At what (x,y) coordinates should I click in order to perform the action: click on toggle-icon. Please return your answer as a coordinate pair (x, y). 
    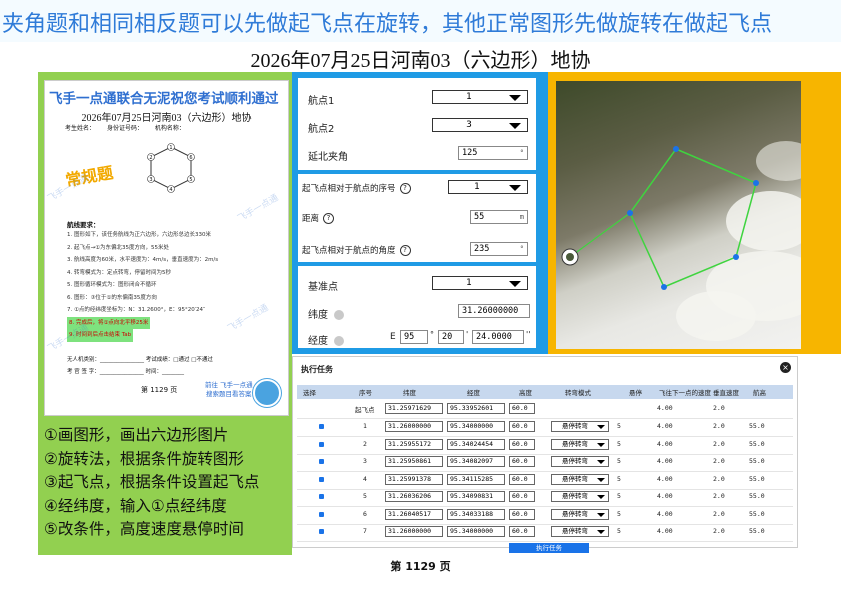
    Looking at the image, I should click on (339, 341).